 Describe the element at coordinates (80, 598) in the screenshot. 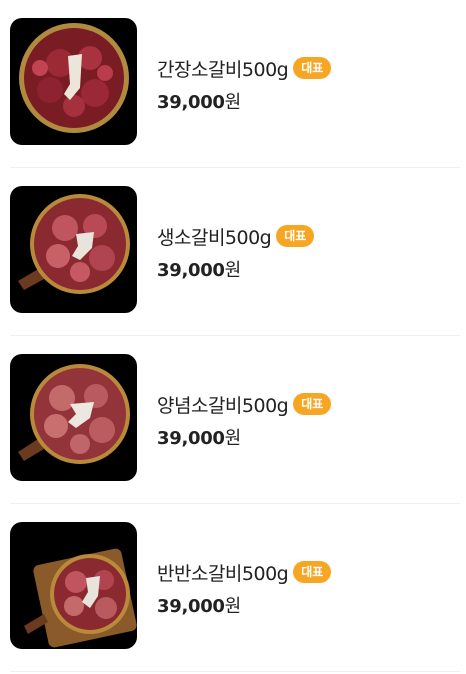

I see `half-half-short-rib-image` at that location.